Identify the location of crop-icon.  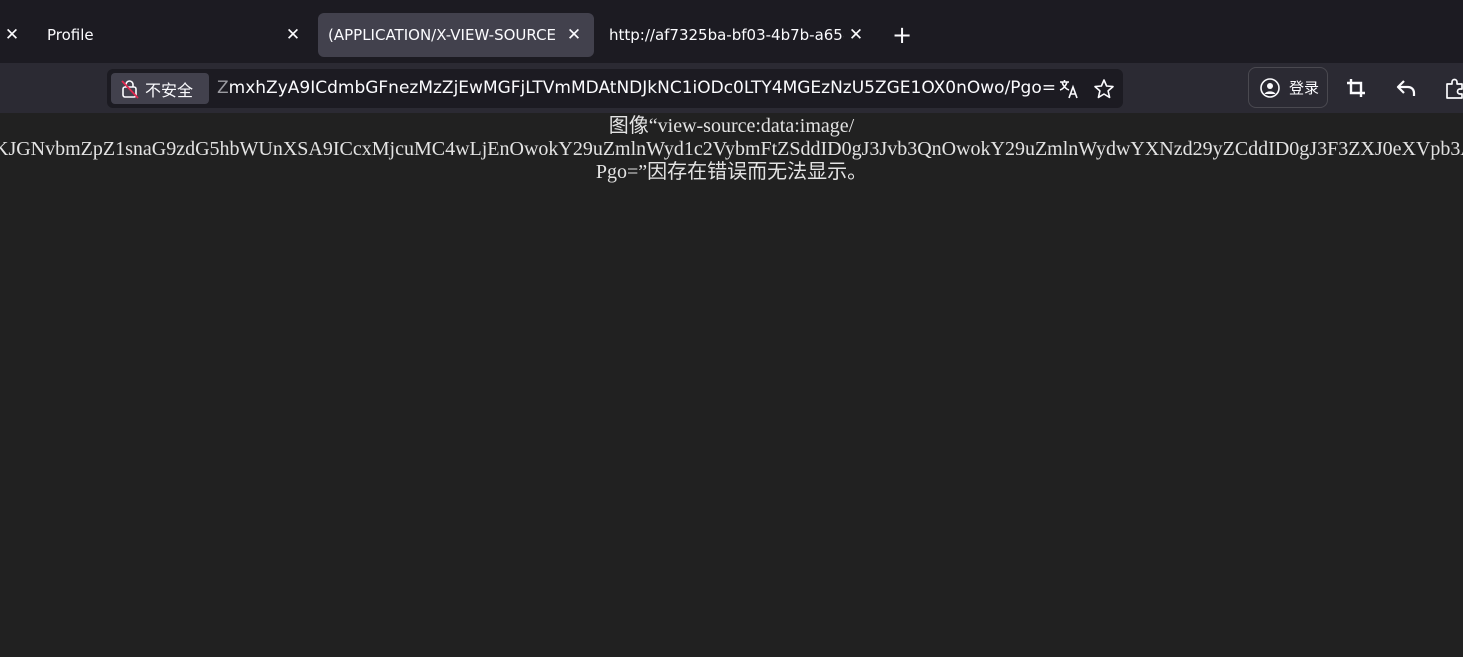
(1356, 88).